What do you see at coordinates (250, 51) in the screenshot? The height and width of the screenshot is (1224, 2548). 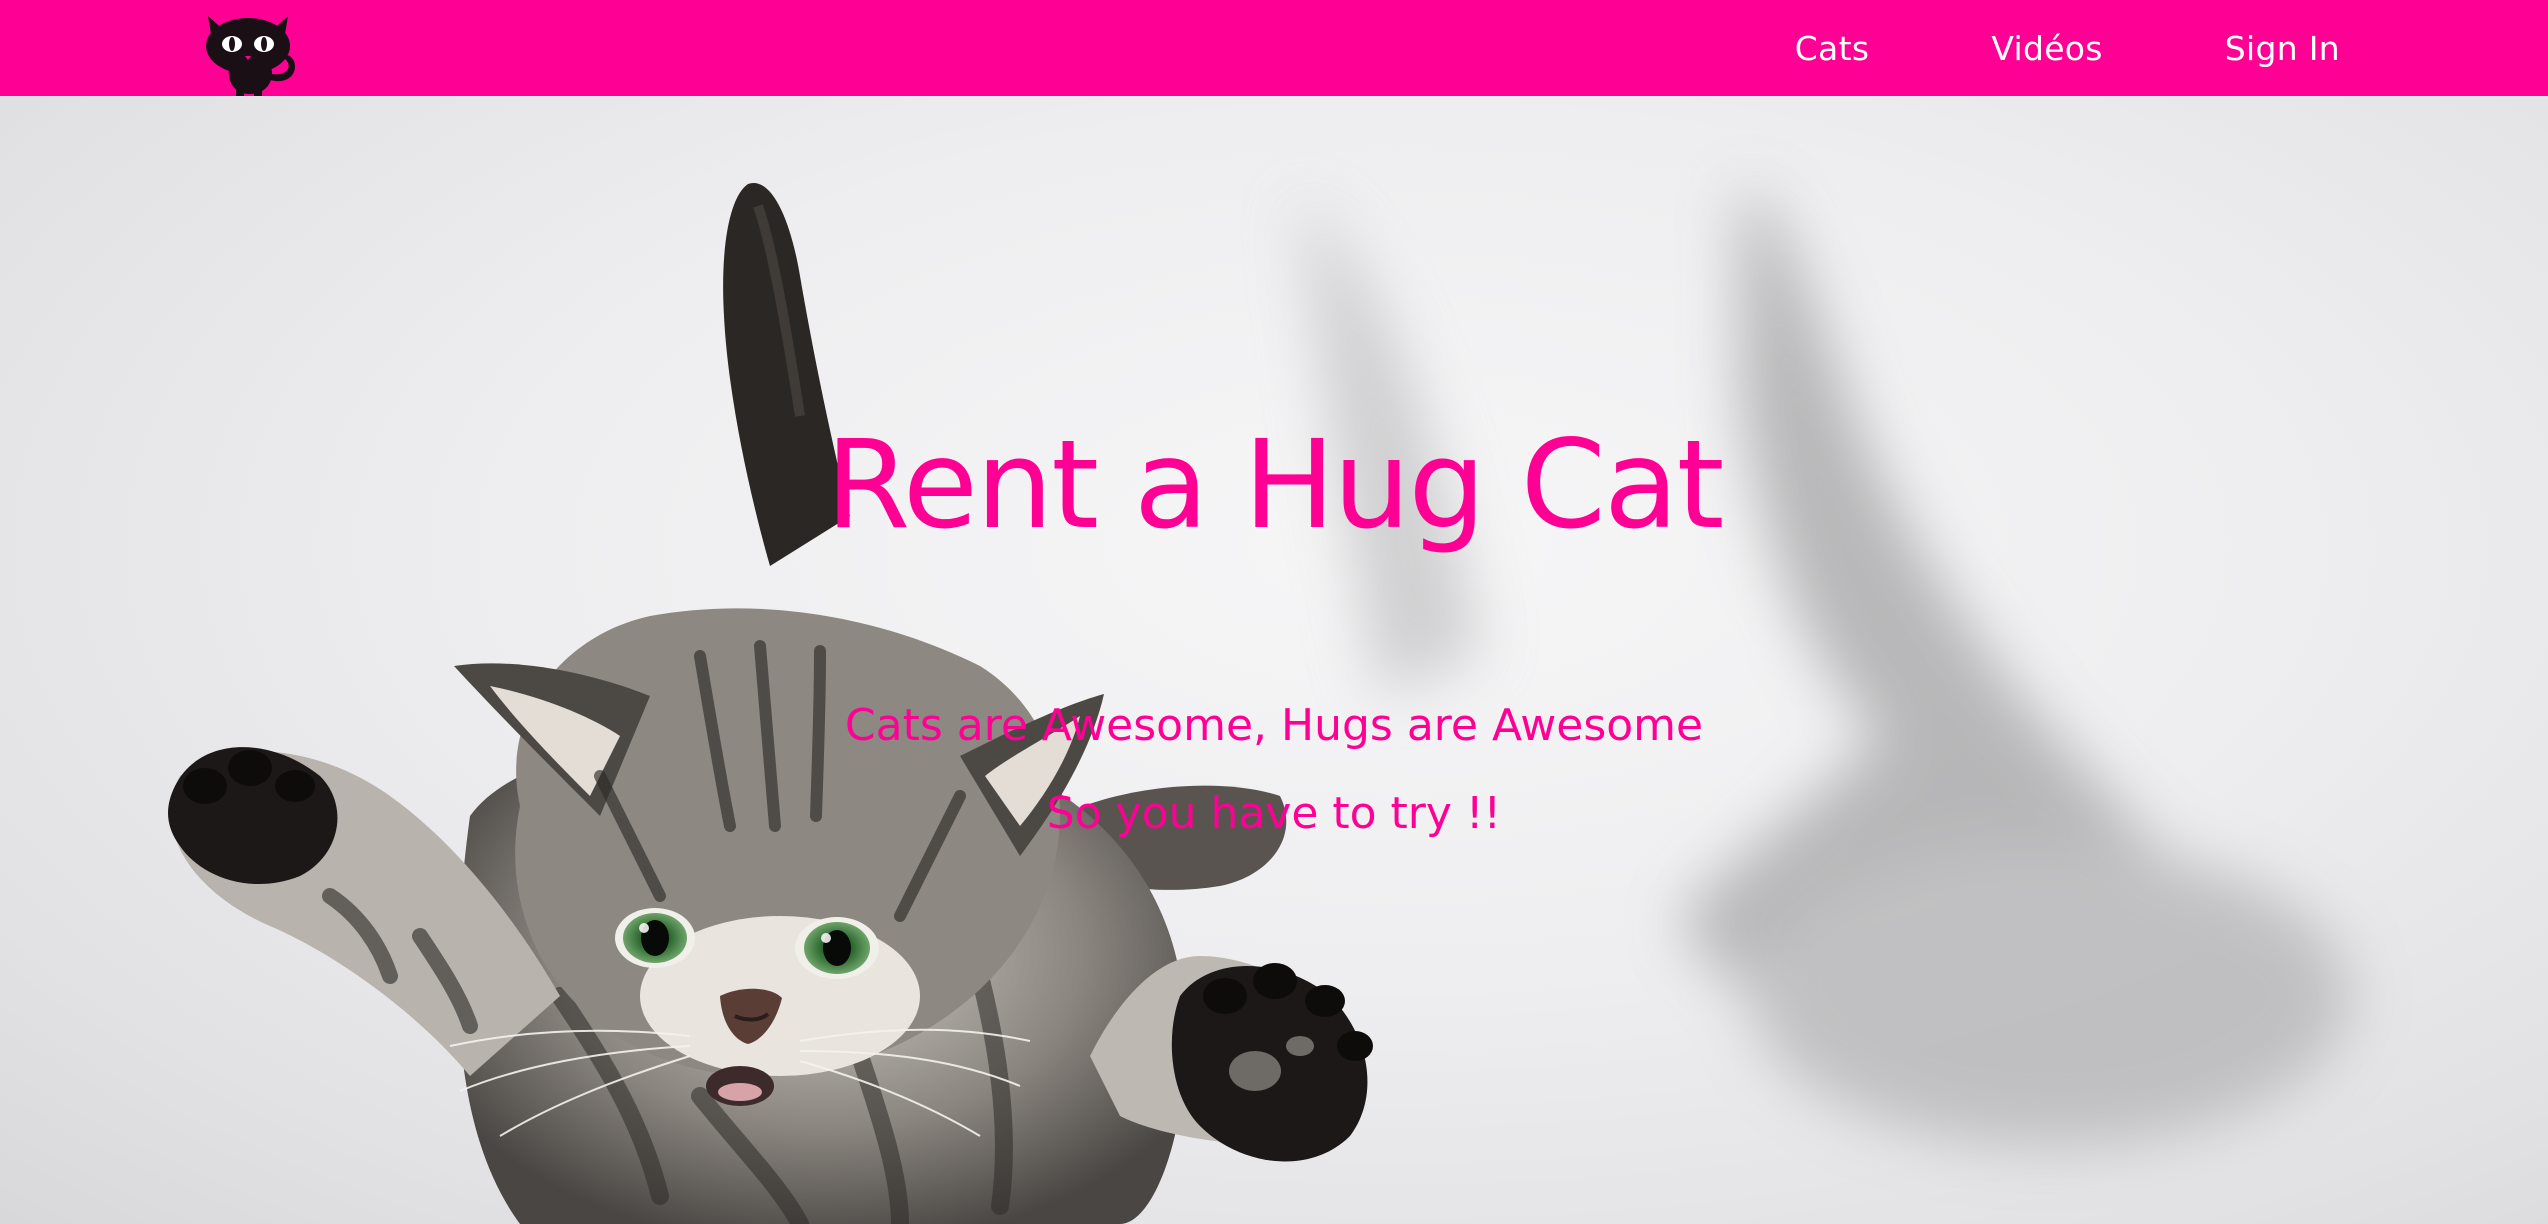 I see `cat-logo-icon` at bounding box center [250, 51].